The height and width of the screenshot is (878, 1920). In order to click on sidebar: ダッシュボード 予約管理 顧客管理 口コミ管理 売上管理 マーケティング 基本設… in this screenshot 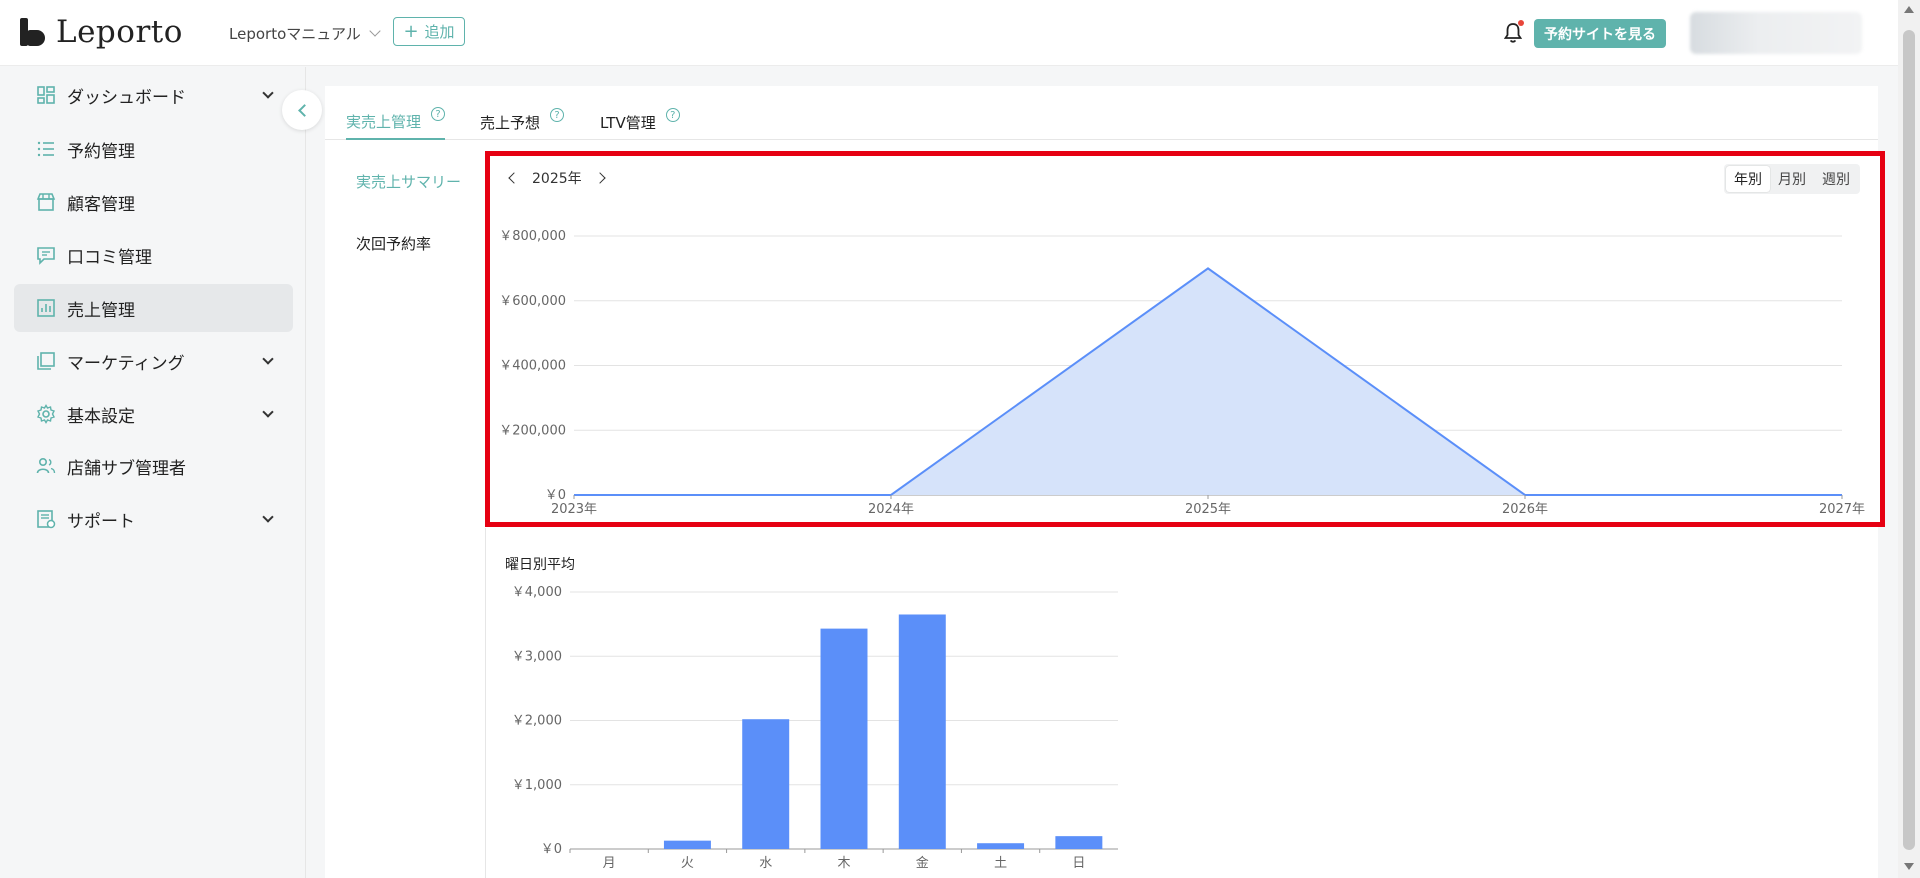, I will do `click(153, 472)`.